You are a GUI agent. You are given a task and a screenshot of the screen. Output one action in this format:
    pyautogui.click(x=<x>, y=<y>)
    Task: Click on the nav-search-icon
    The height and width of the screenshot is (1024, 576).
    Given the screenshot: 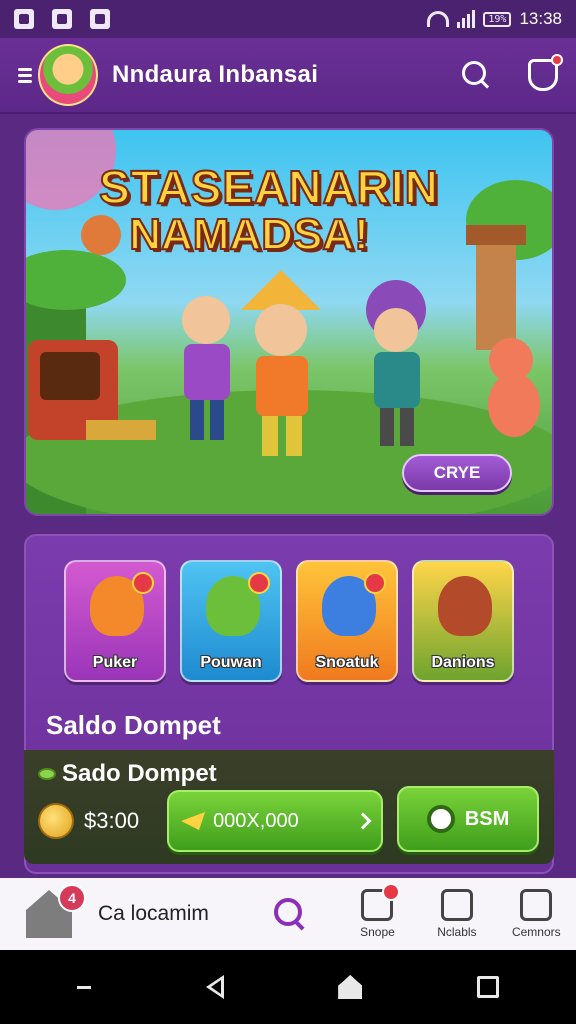 What is the action you would take?
    pyautogui.click(x=290, y=914)
    